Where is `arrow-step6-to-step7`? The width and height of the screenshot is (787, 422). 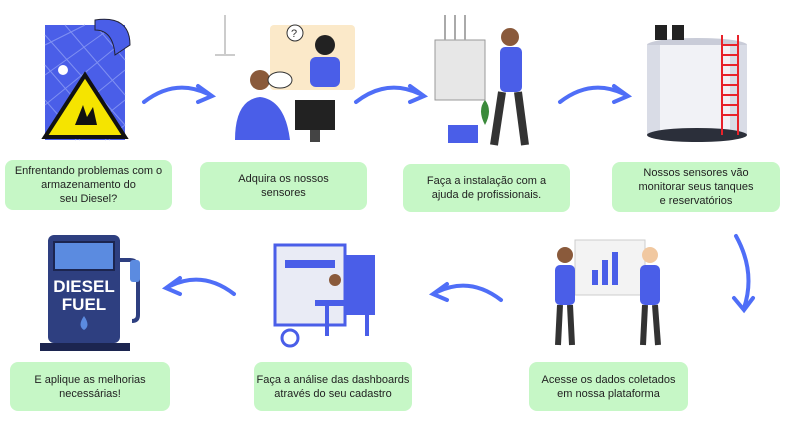 arrow-step6-to-step7 is located at coordinates (198, 286).